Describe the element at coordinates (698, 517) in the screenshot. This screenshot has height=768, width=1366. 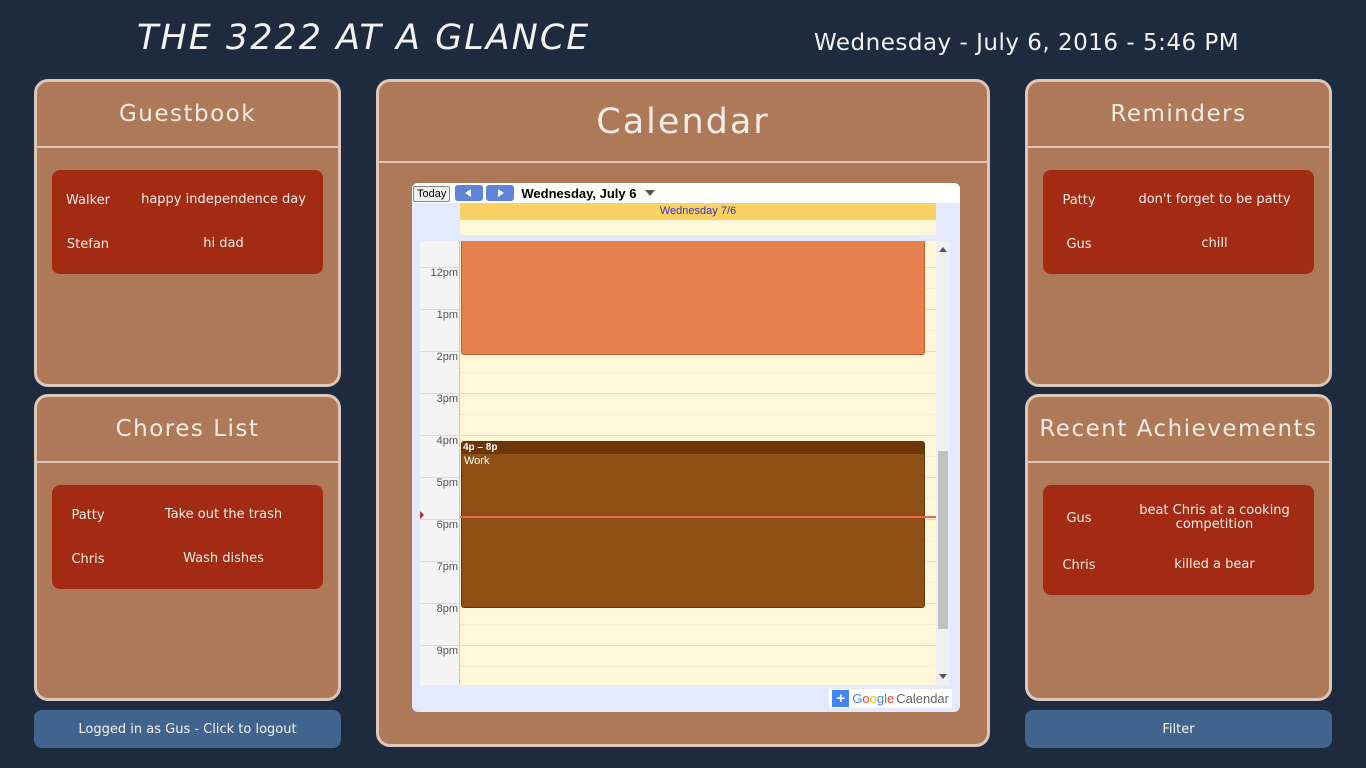
I see `current-time-line` at that location.